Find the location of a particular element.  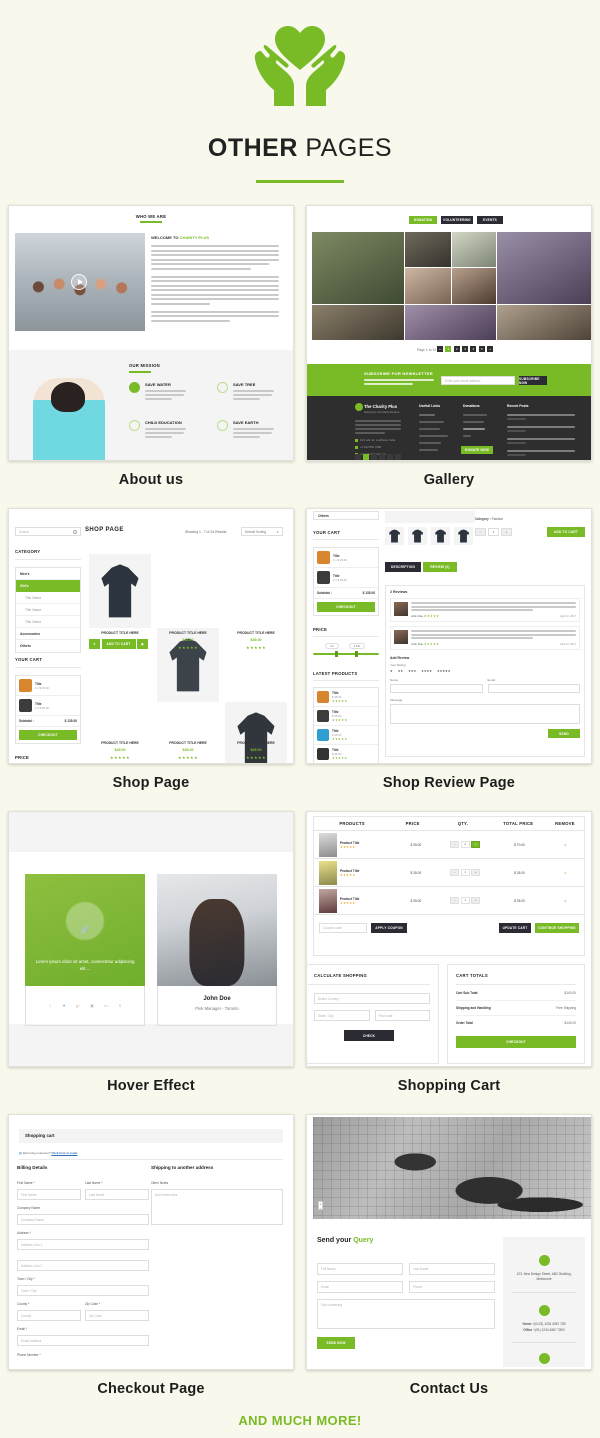

pager-1: 1 is located at coordinates (448, 349).